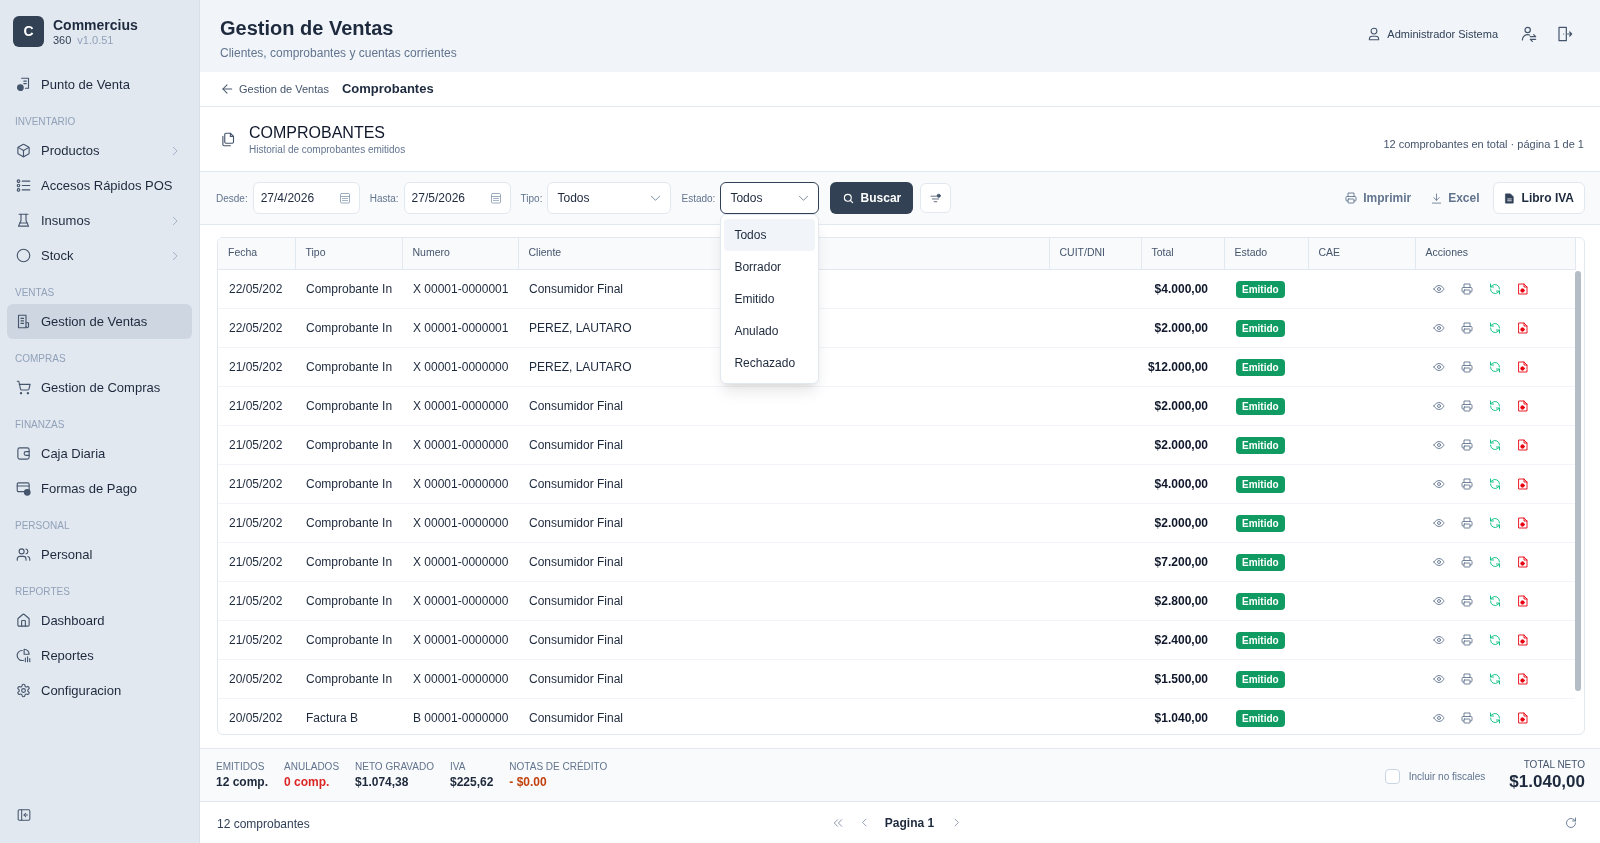  I want to click on stat-label: NOTAS DE CRÉDITO, so click(558, 766).